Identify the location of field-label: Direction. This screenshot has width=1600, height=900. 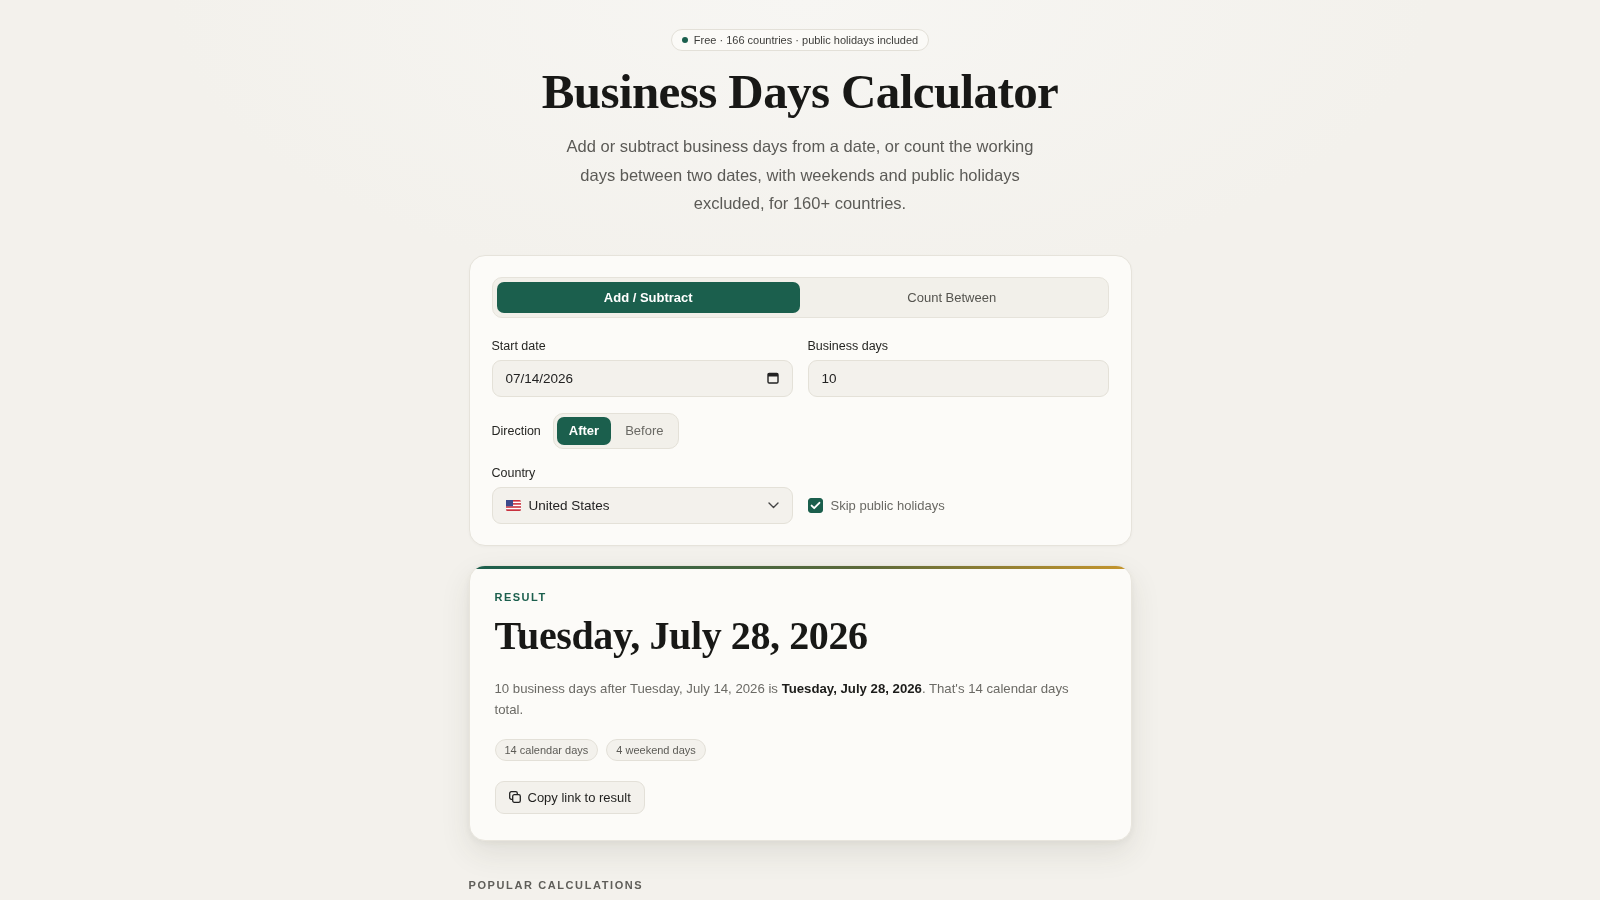
(516, 430).